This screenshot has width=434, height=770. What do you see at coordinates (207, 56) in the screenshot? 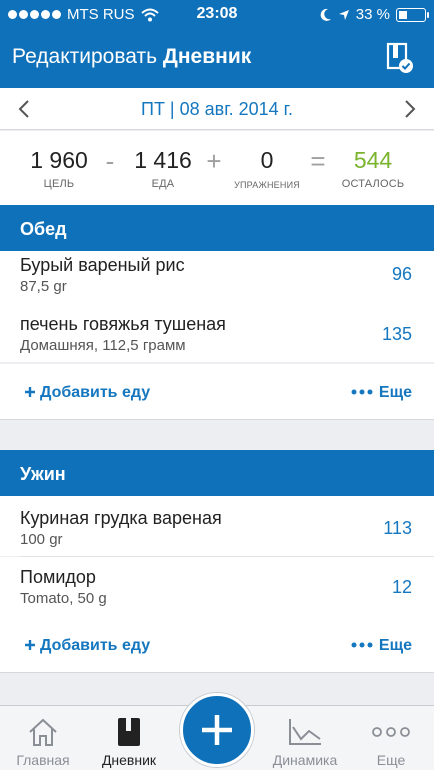
I see `title-main: Дневник` at bounding box center [207, 56].